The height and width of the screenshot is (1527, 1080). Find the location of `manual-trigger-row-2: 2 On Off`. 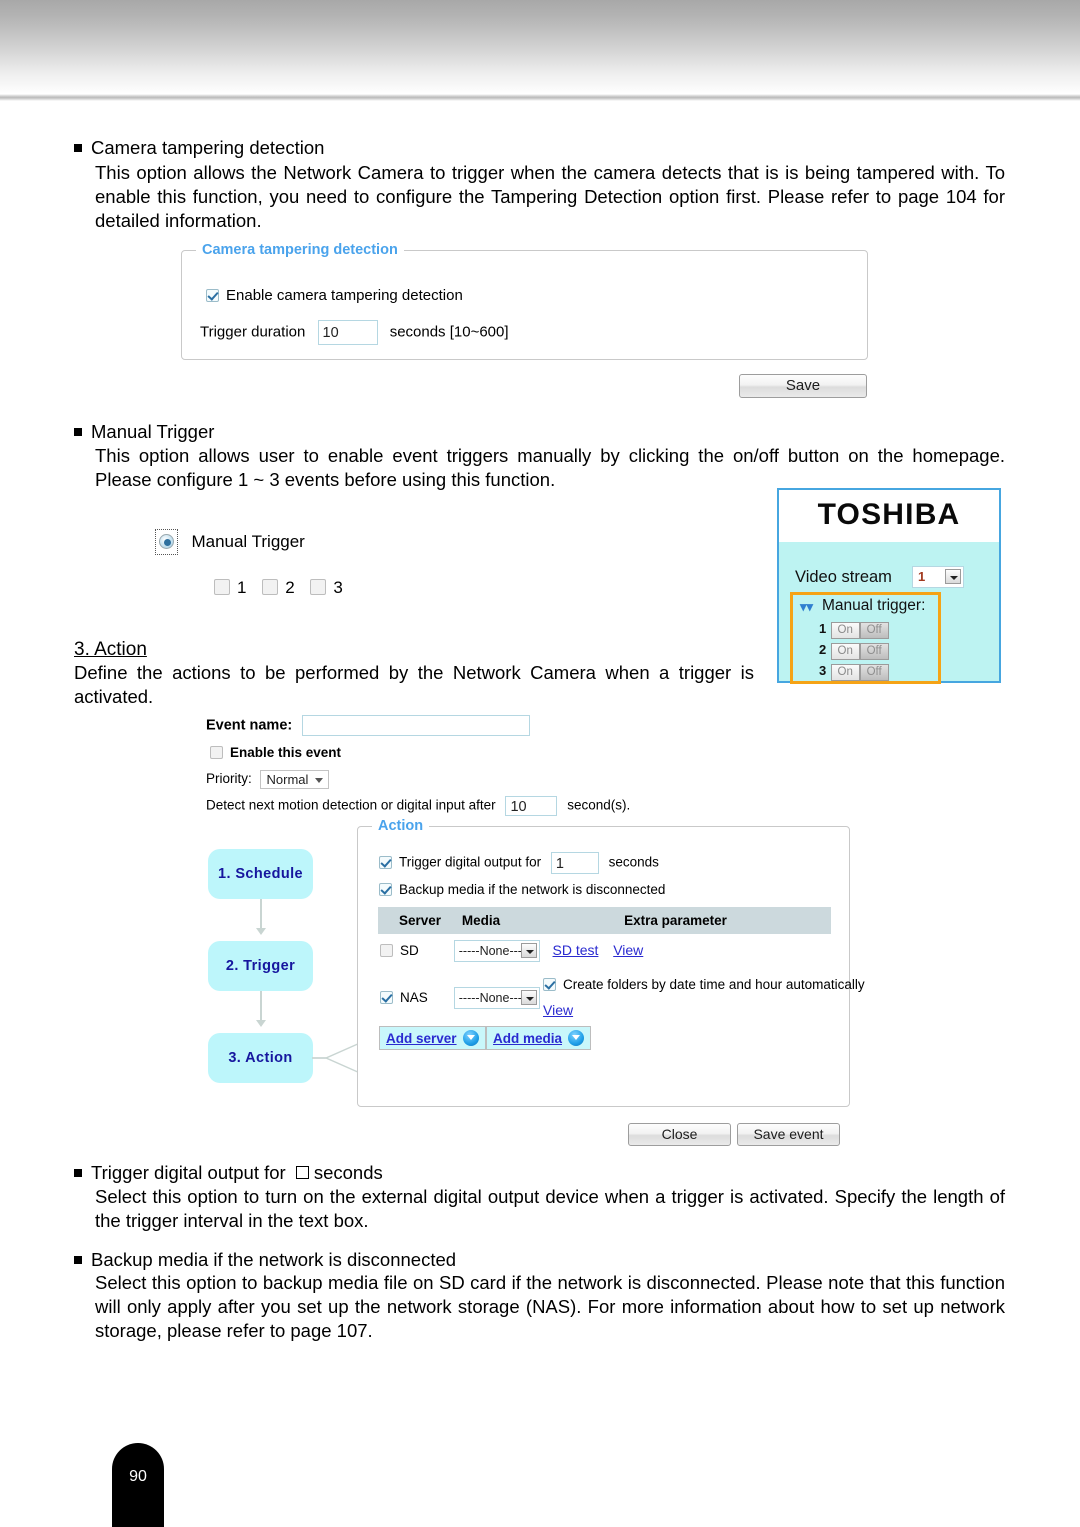

manual-trigger-row-2: 2 On Off is located at coordinates (854, 650).